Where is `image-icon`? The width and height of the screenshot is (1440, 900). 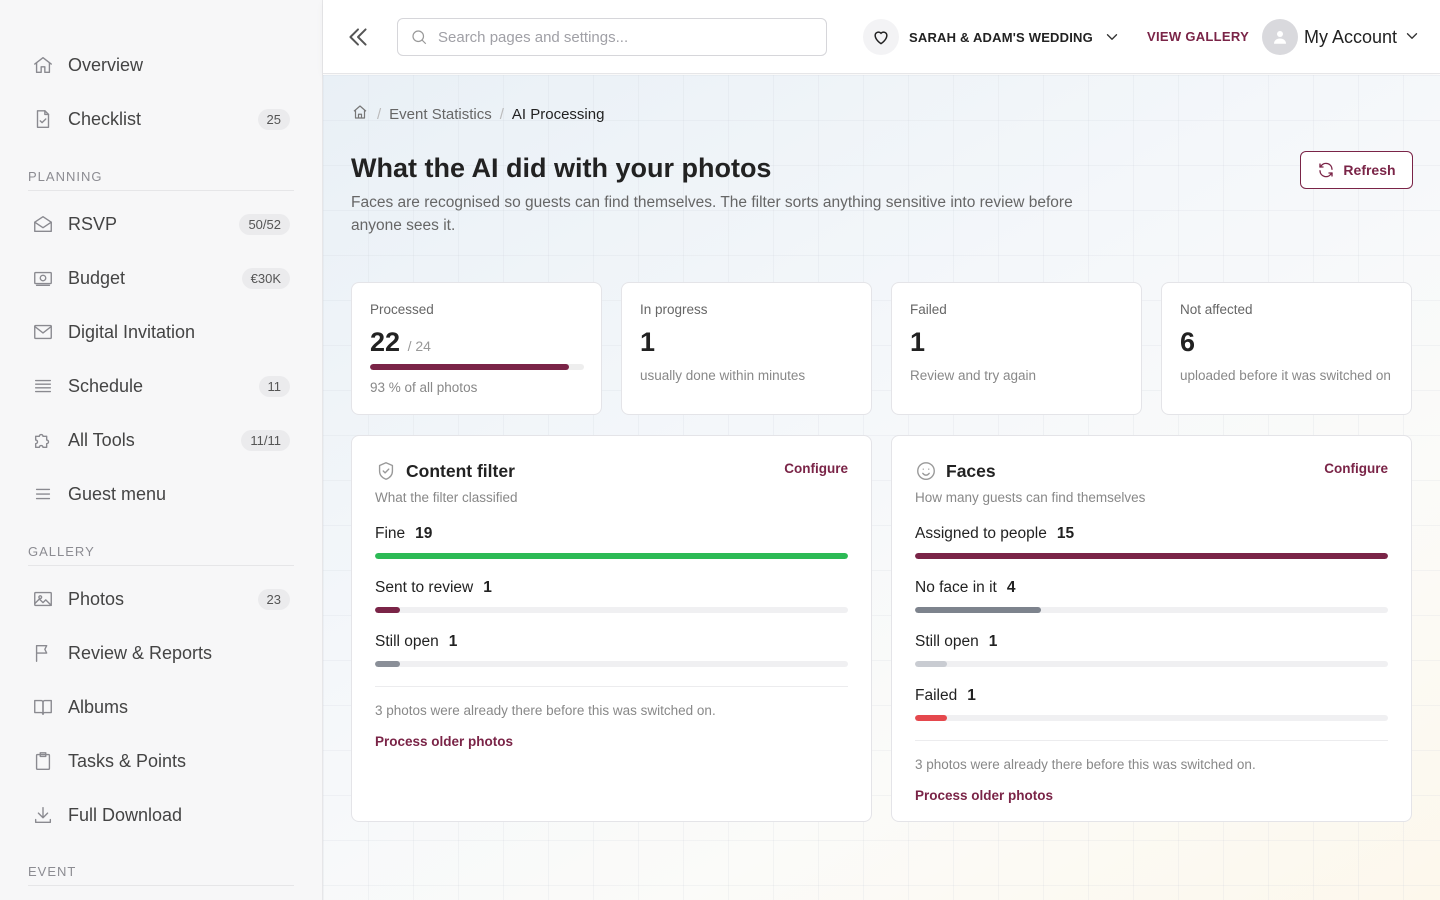
image-icon is located at coordinates (44, 599).